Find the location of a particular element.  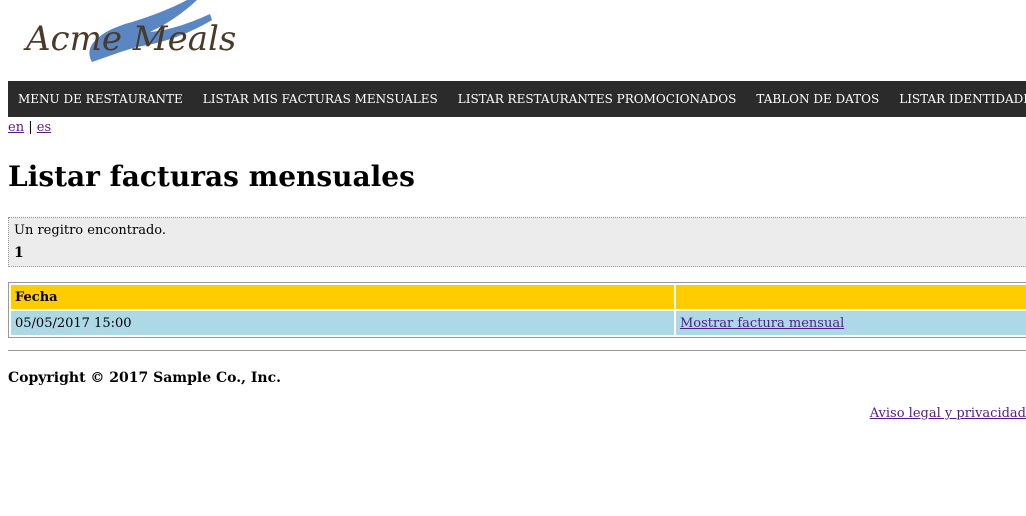

language-switcher: en | es is located at coordinates (29, 127).